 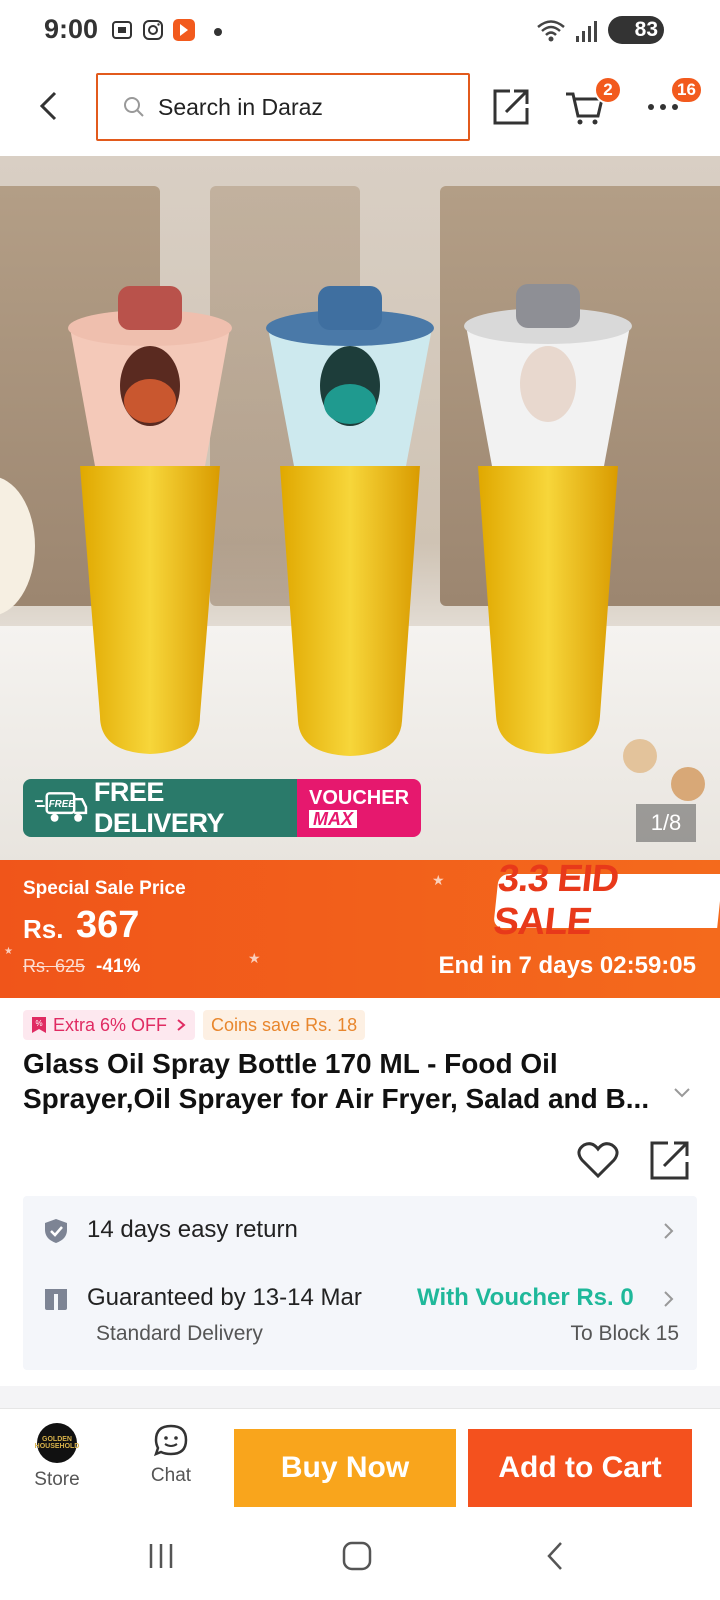 I want to click on store-button: GOLDEN HOUSEHOLD Store, so click(x=57, y=1463).